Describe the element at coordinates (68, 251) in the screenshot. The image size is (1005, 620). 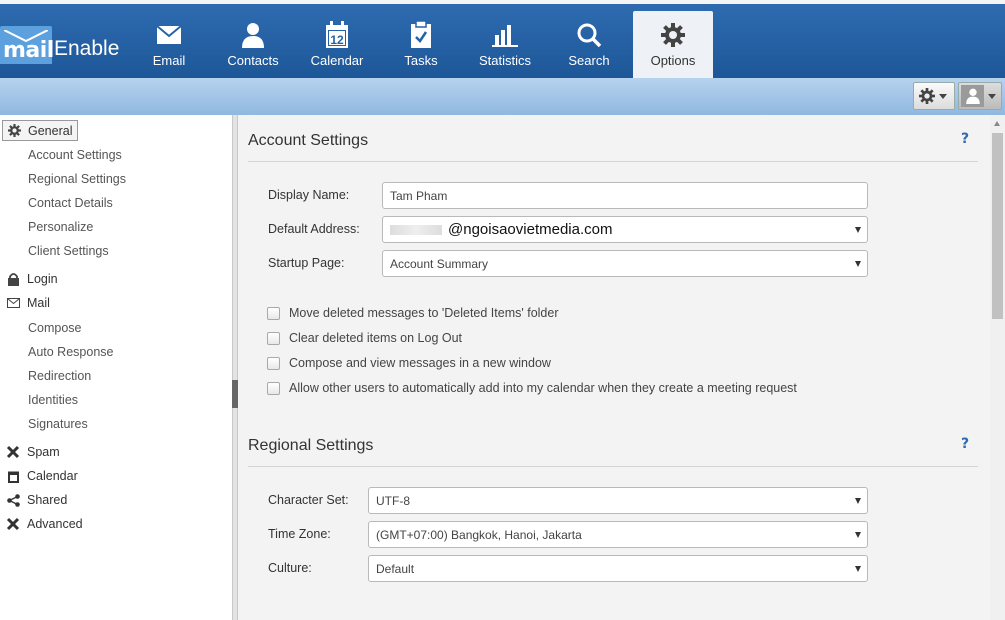
I see `sidebar-item-client-settings: Client Settings` at that location.